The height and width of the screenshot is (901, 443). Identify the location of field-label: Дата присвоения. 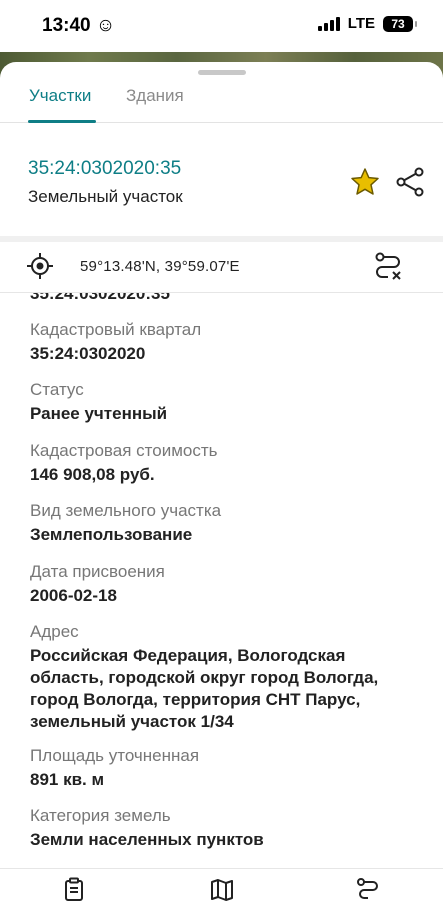
(97, 571).